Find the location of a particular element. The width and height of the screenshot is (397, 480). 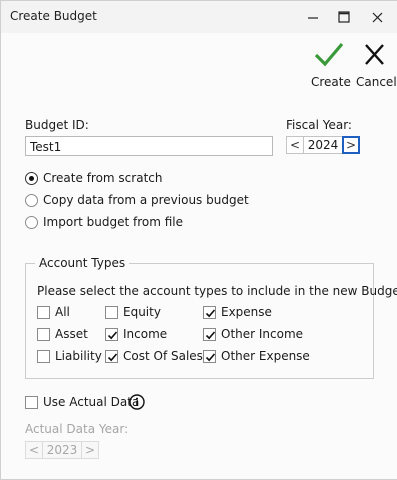

maximize-button is located at coordinates (344, 17).